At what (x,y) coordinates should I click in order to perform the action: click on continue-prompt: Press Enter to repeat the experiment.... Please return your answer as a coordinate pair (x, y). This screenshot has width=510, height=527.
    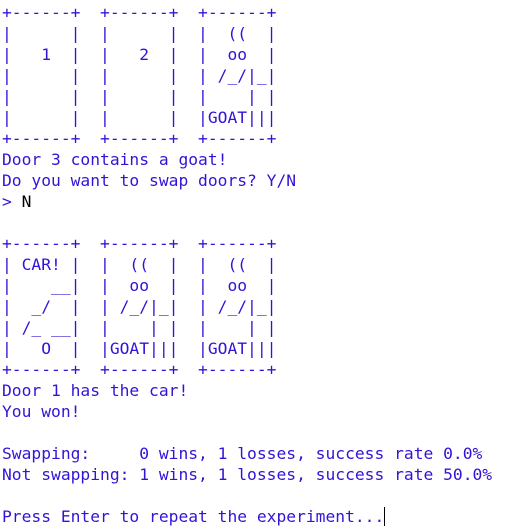
    Looking at the image, I should click on (193, 516).